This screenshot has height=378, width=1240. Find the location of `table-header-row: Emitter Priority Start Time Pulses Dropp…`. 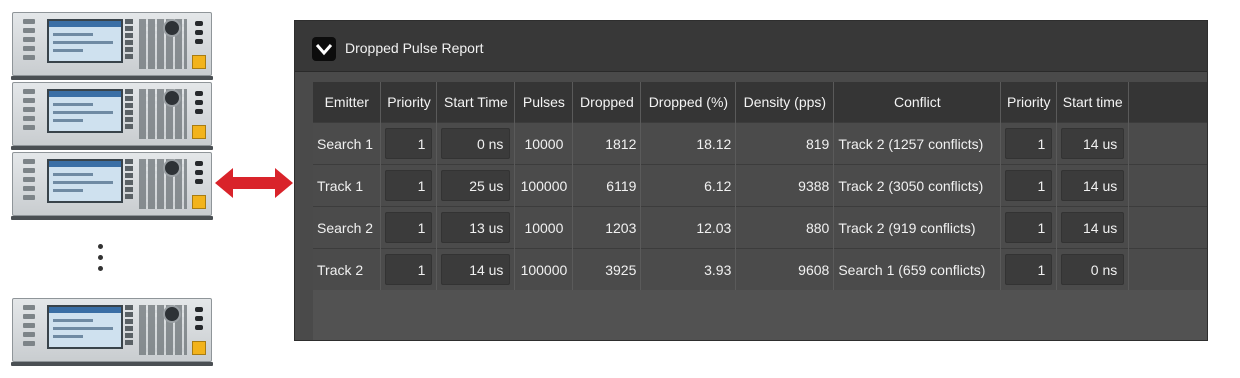

table-header-row: Emitter Priority Start Time Pulses Dropp… is located at coordinates (760, 102).